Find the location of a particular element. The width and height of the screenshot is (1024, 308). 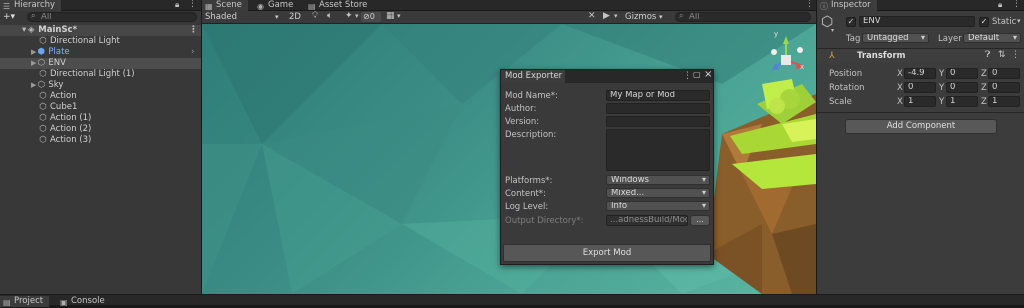

help-icon: ❓︎ is located at coordinates (987, 55).